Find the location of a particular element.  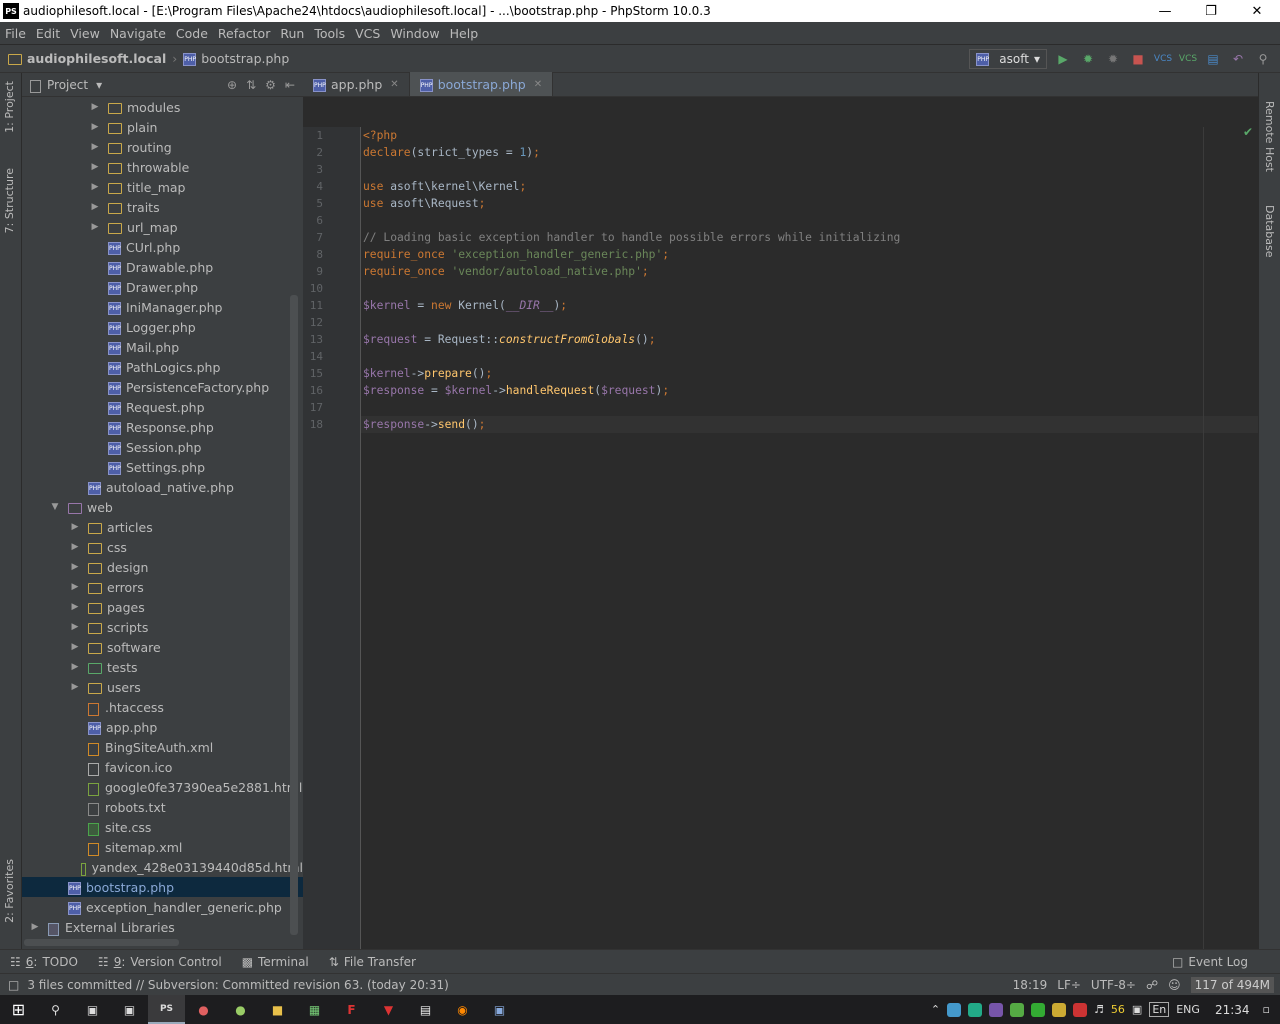

tree-item: ▶ routing is located at coordinates (162, 147).